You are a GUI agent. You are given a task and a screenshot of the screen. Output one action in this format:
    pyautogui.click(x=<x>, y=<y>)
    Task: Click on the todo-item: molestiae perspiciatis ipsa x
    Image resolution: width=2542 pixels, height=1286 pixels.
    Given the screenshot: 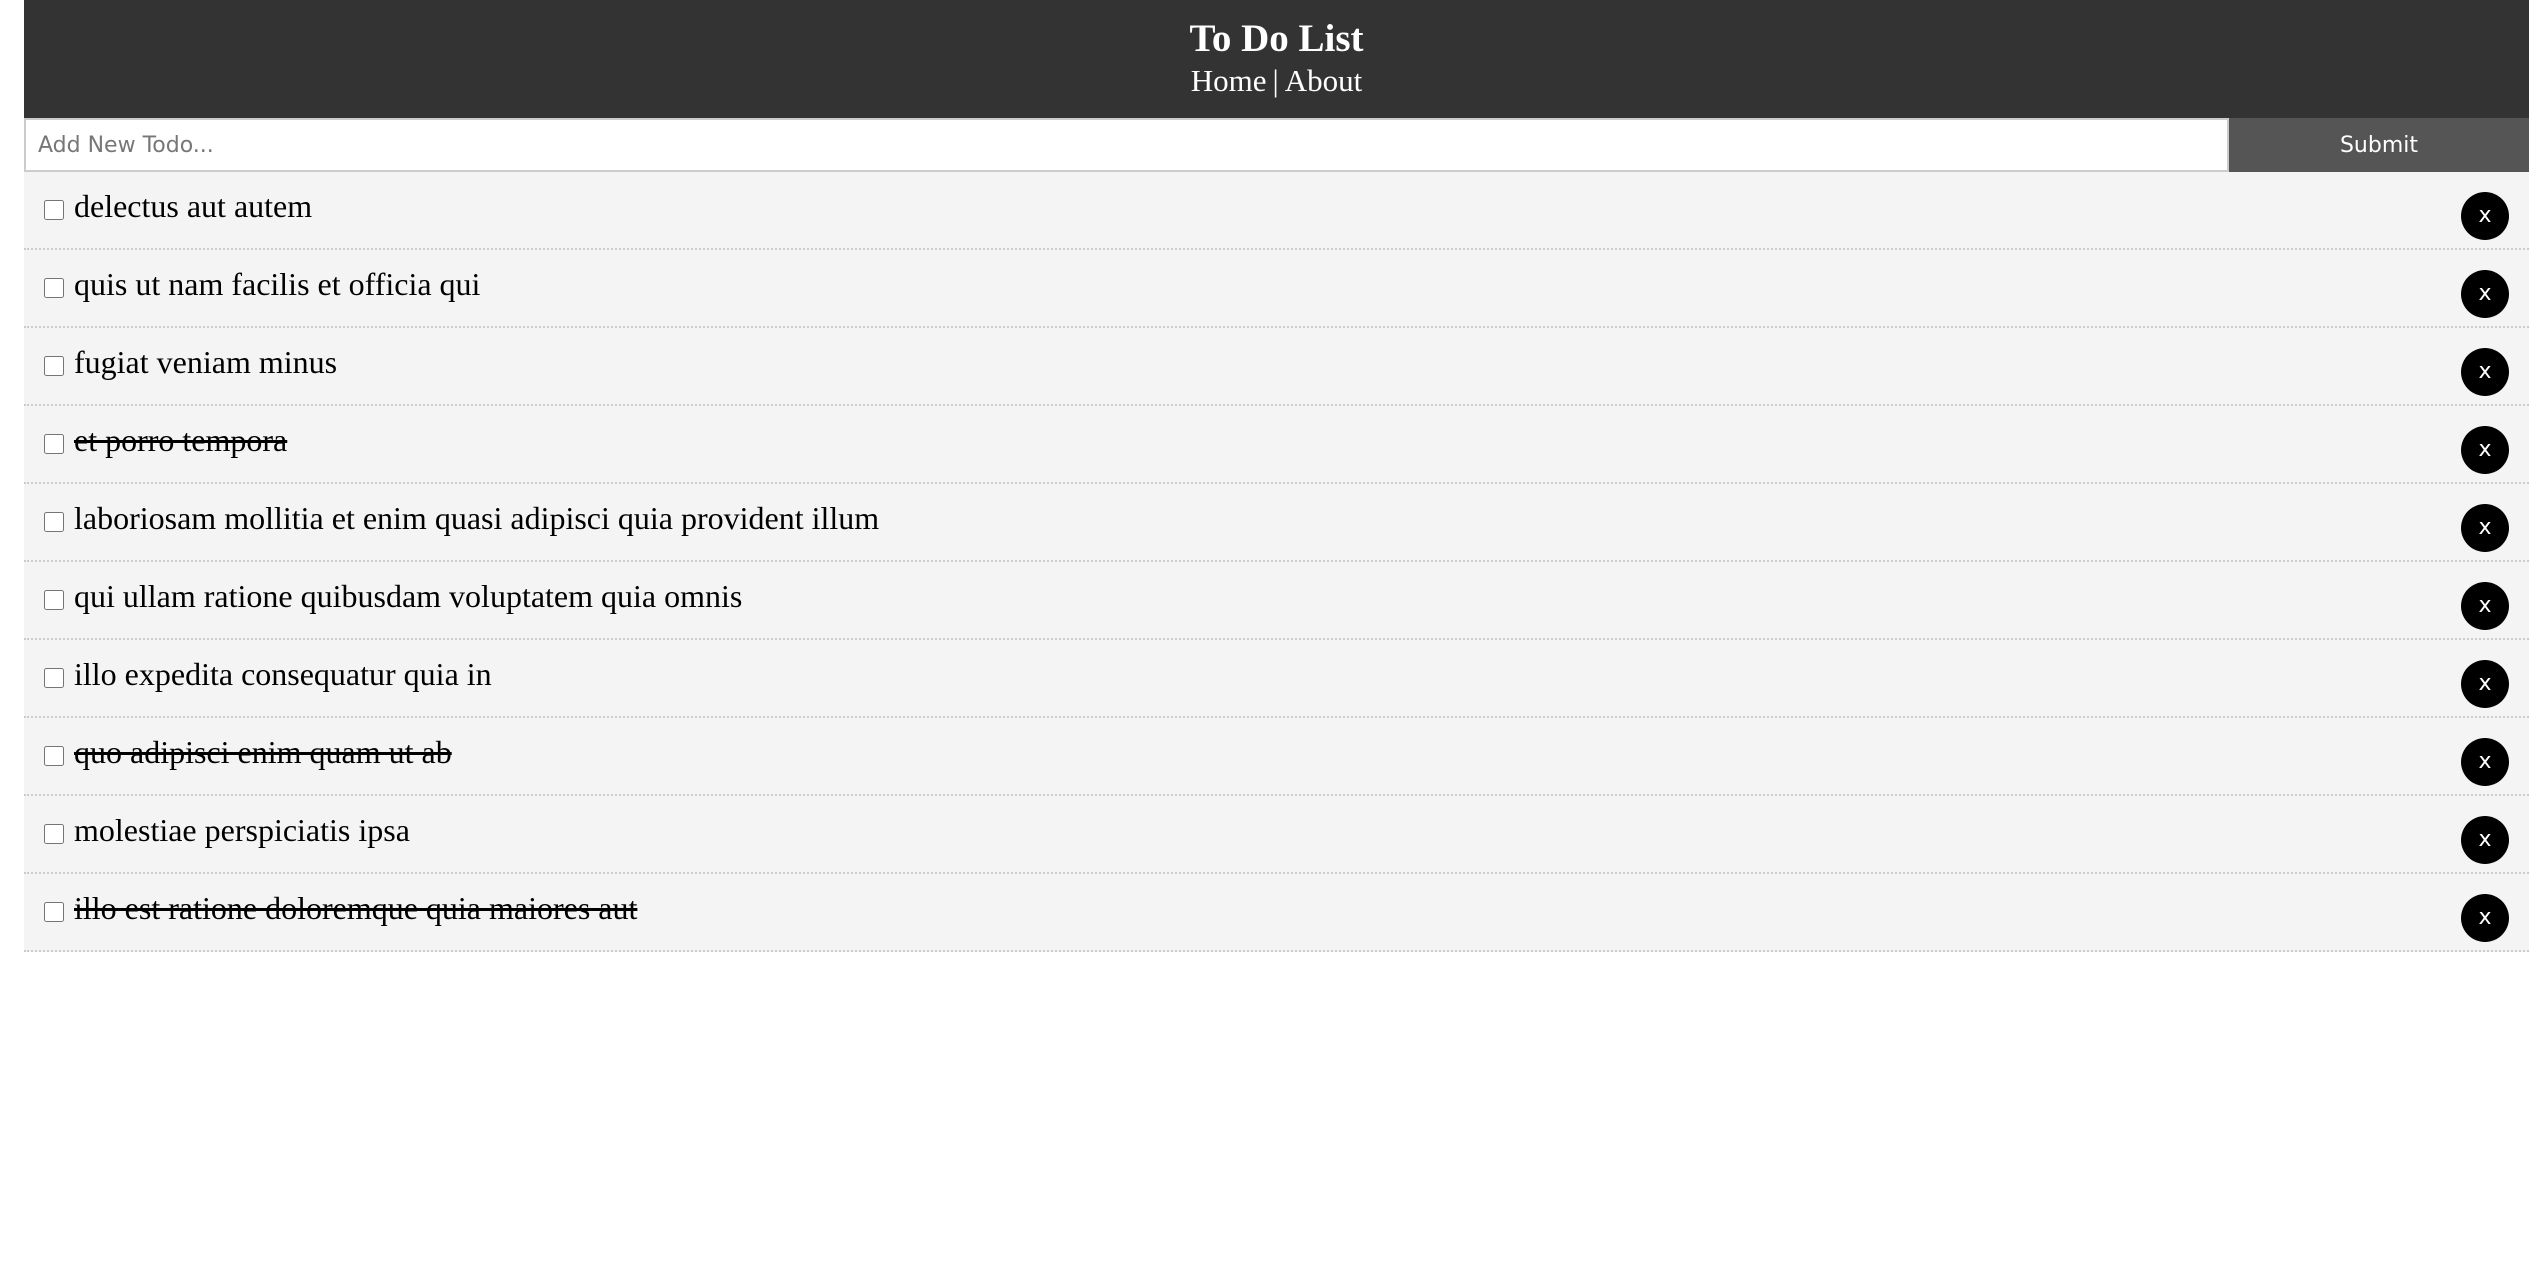 What is the action you would take?
    pyautogui.click(x=1276, y=835)
    